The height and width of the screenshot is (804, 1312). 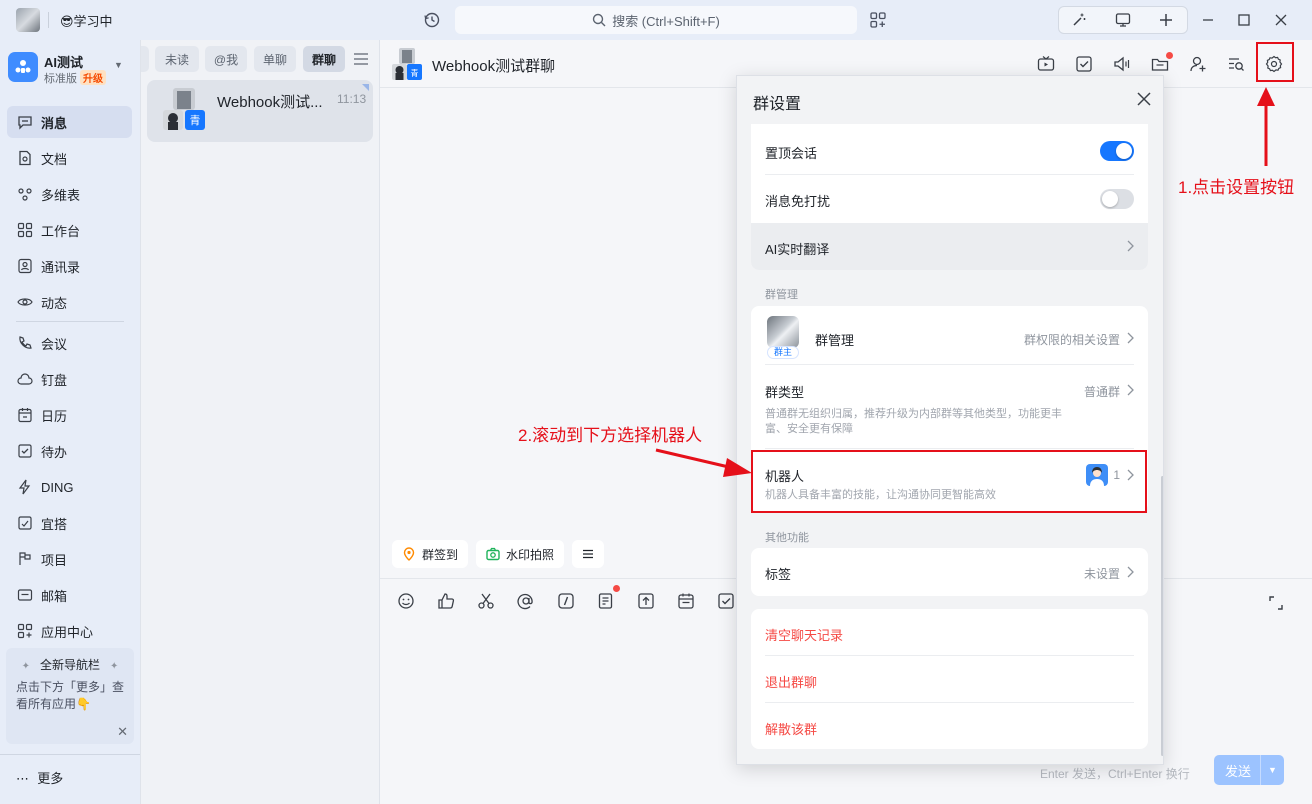 I want to click on leave-group-button: 退出群聊, so click(x=791, y=681).